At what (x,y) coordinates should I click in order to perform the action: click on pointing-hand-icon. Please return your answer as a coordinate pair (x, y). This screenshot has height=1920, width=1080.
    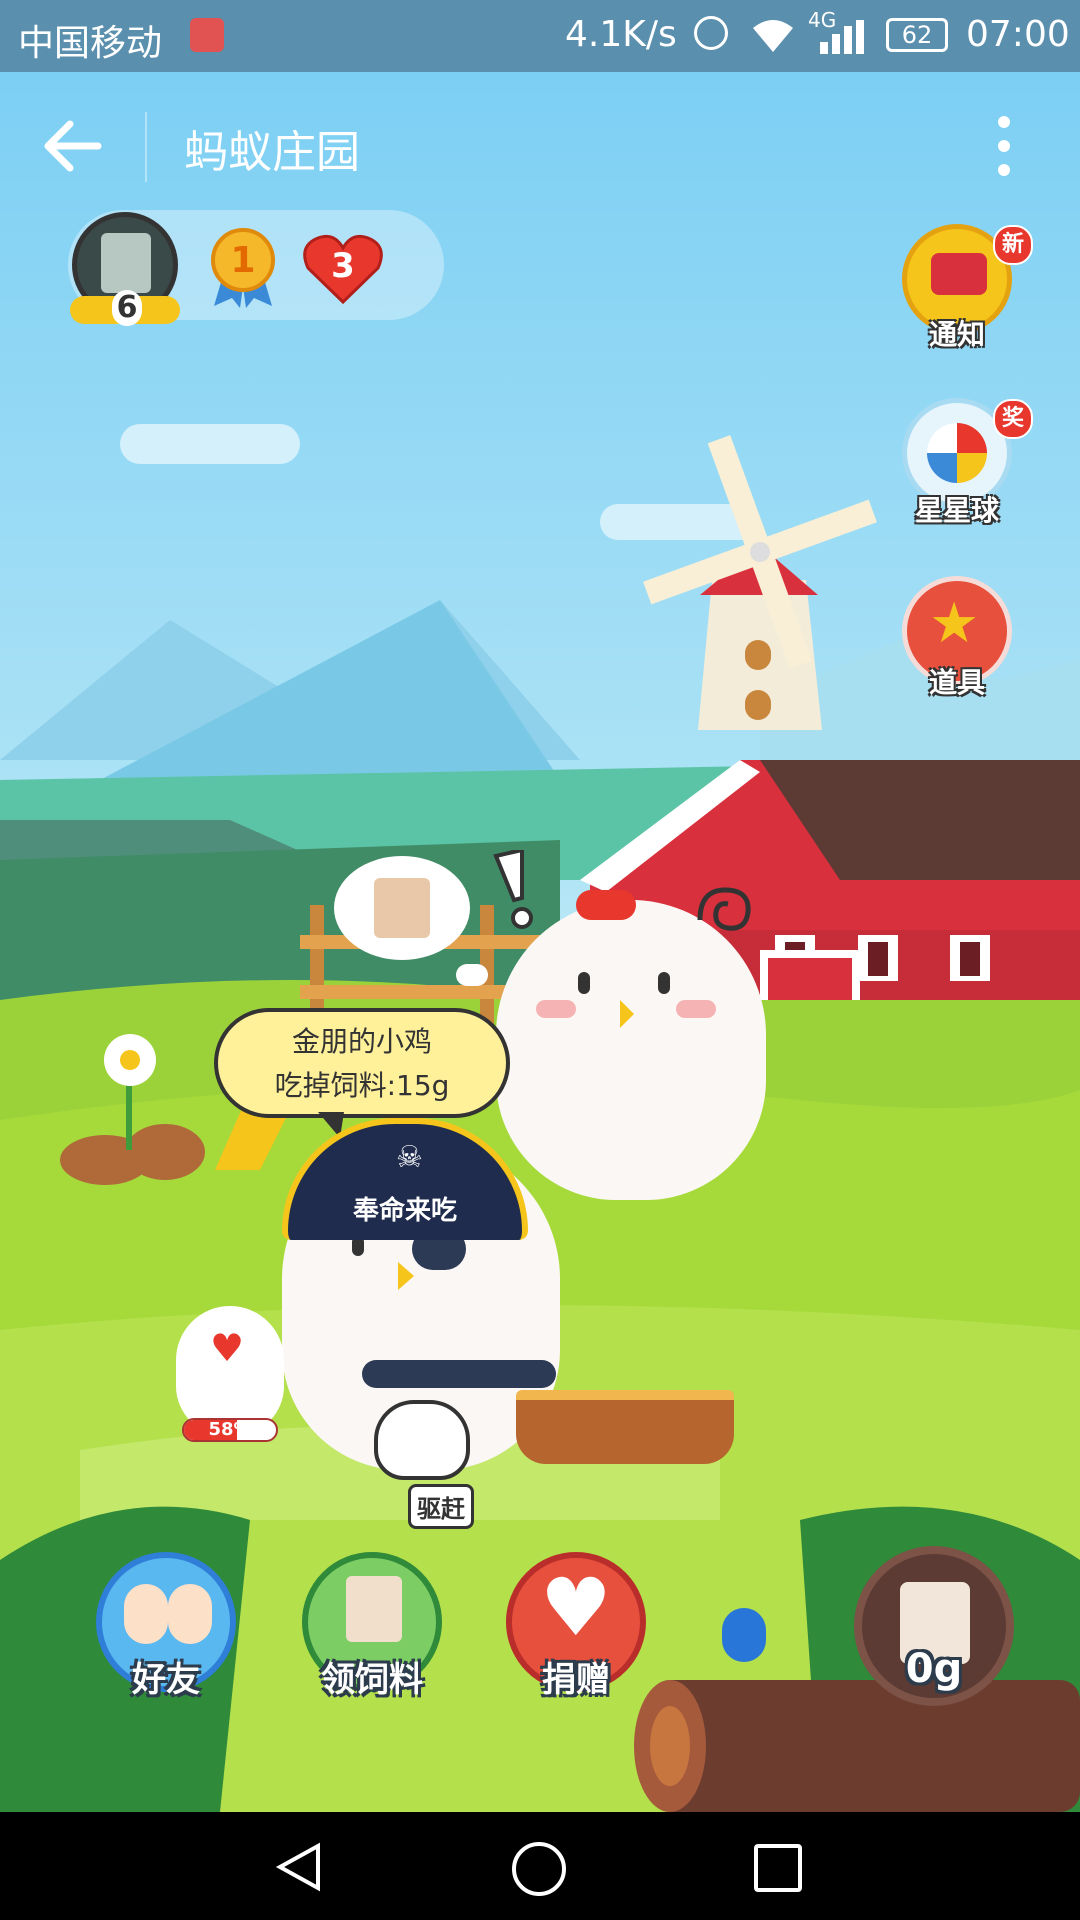
    Looking at the image, I should click on (422, 1440).